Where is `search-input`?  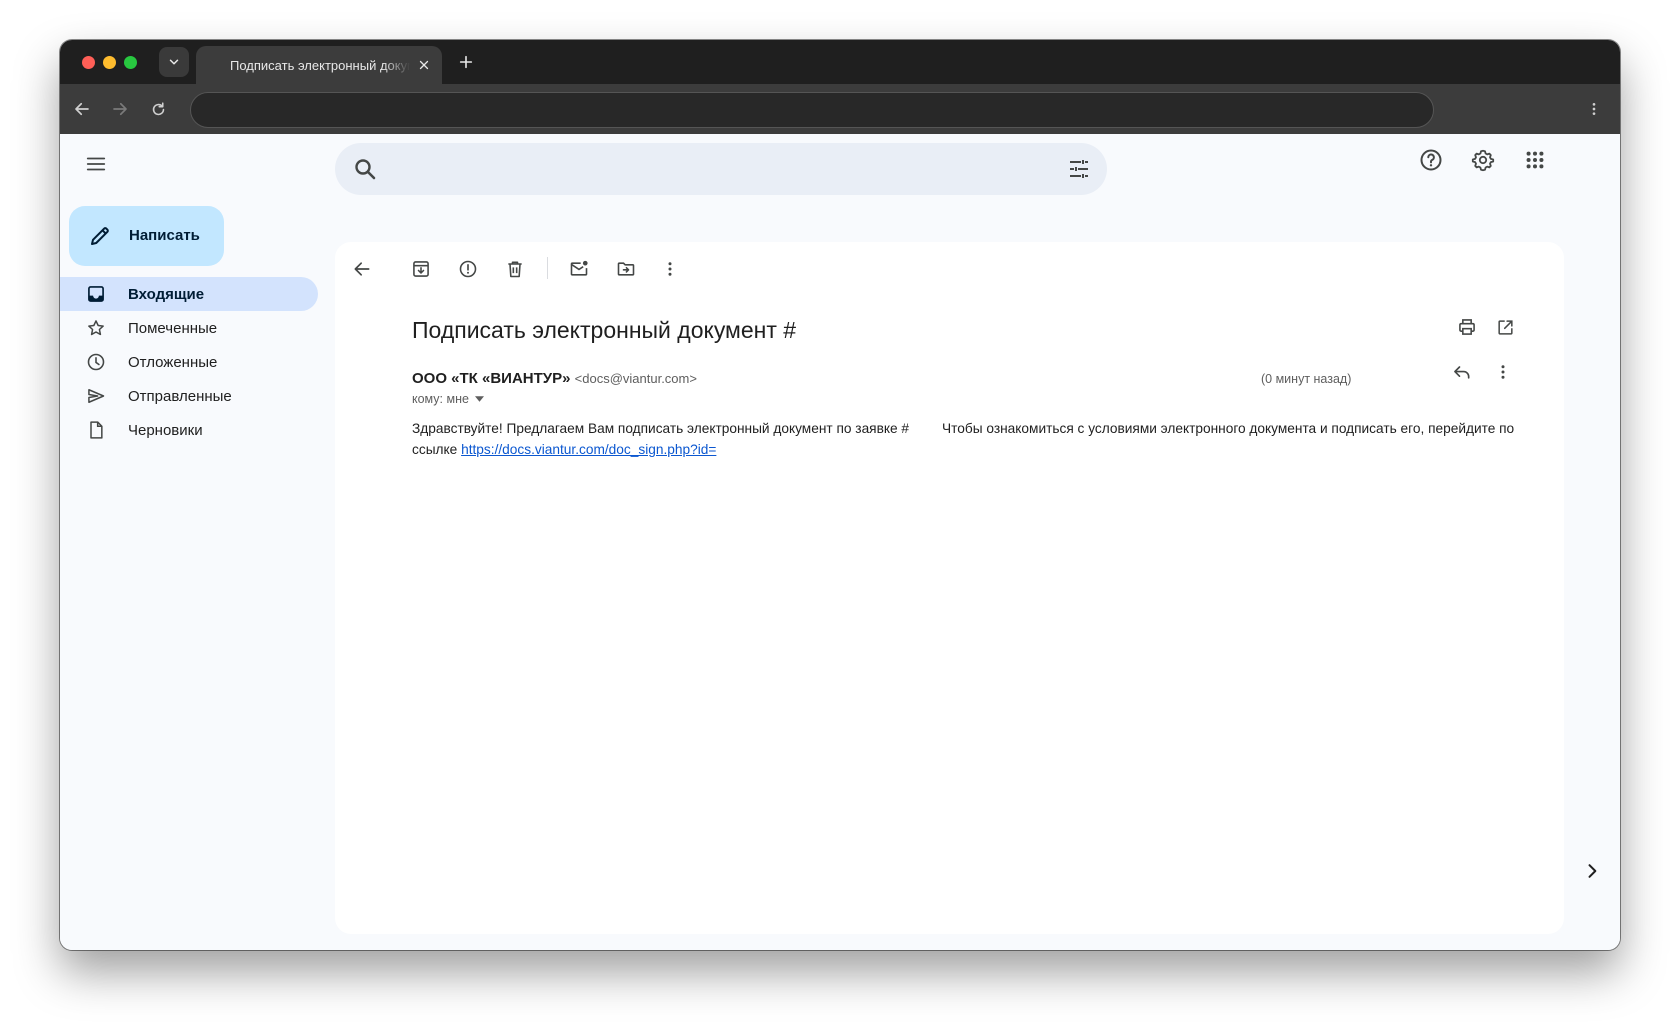 search-input is located at coordinates (720, 169).